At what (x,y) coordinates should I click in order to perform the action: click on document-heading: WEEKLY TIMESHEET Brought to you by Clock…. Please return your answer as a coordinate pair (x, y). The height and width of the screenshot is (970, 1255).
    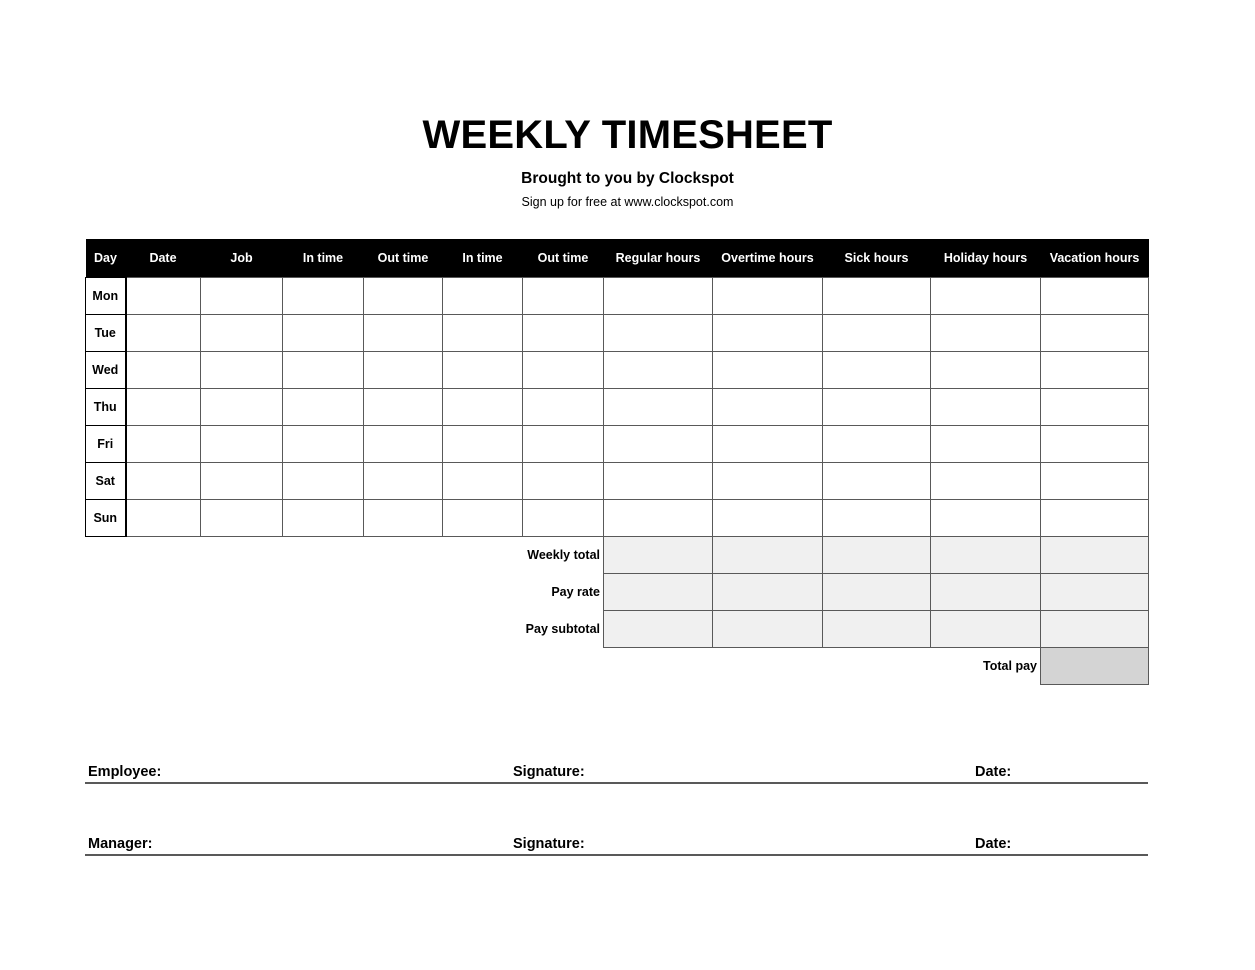
    Looking at the image, I should click on (627, 161).